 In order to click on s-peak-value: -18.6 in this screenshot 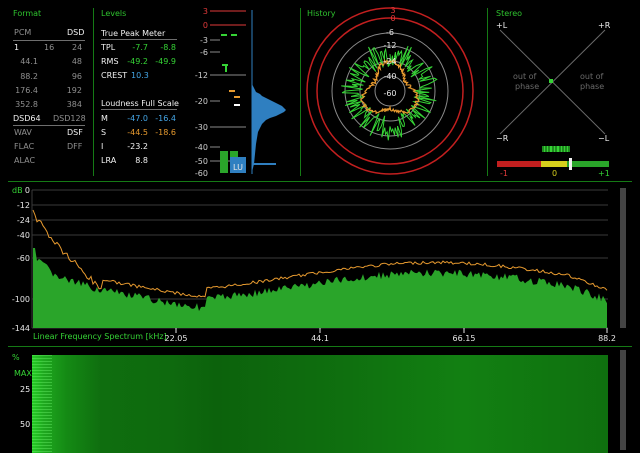, I will do `click(165, 132)`.